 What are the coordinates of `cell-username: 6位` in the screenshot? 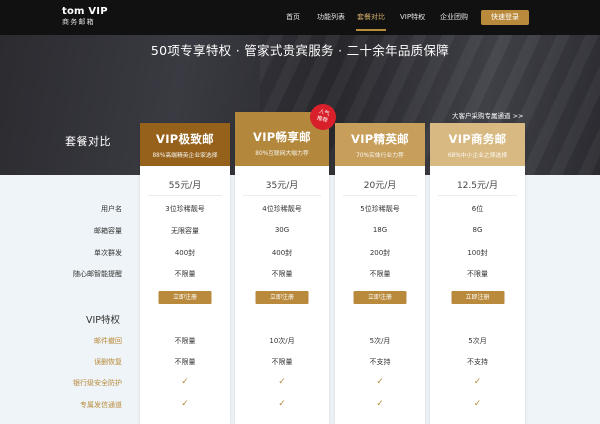 It's located at (477, 209).